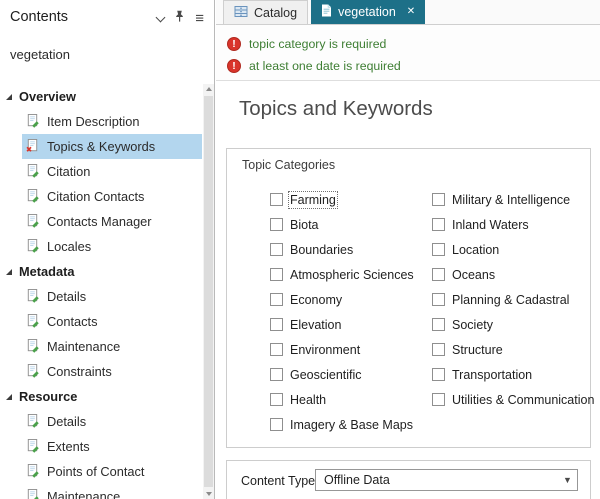  What do you see at coordinates (438, 324) in the screenshot?
I see `checkbox-society` at bounding box center [438, 324].